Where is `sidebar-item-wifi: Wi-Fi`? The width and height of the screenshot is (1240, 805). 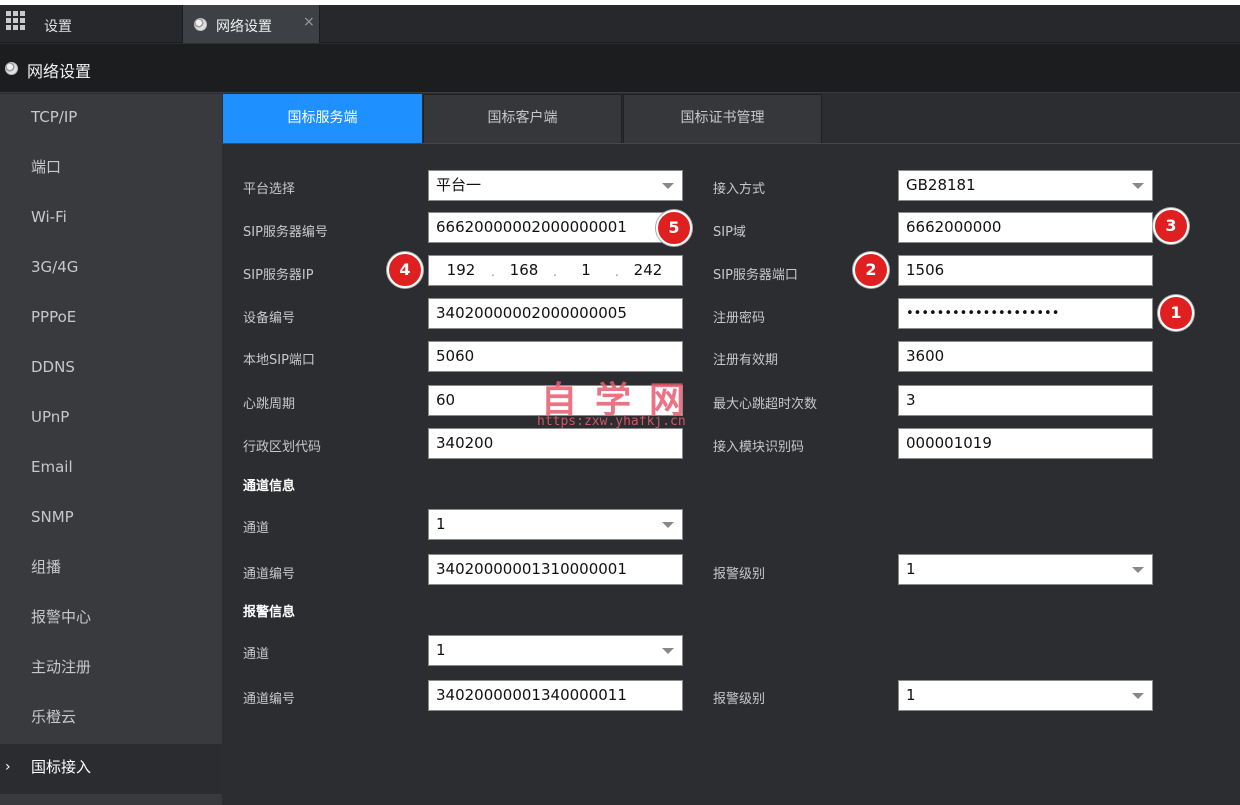
sidebar-item-wifi: Wi-Fi is located at coordinates (111, 219).